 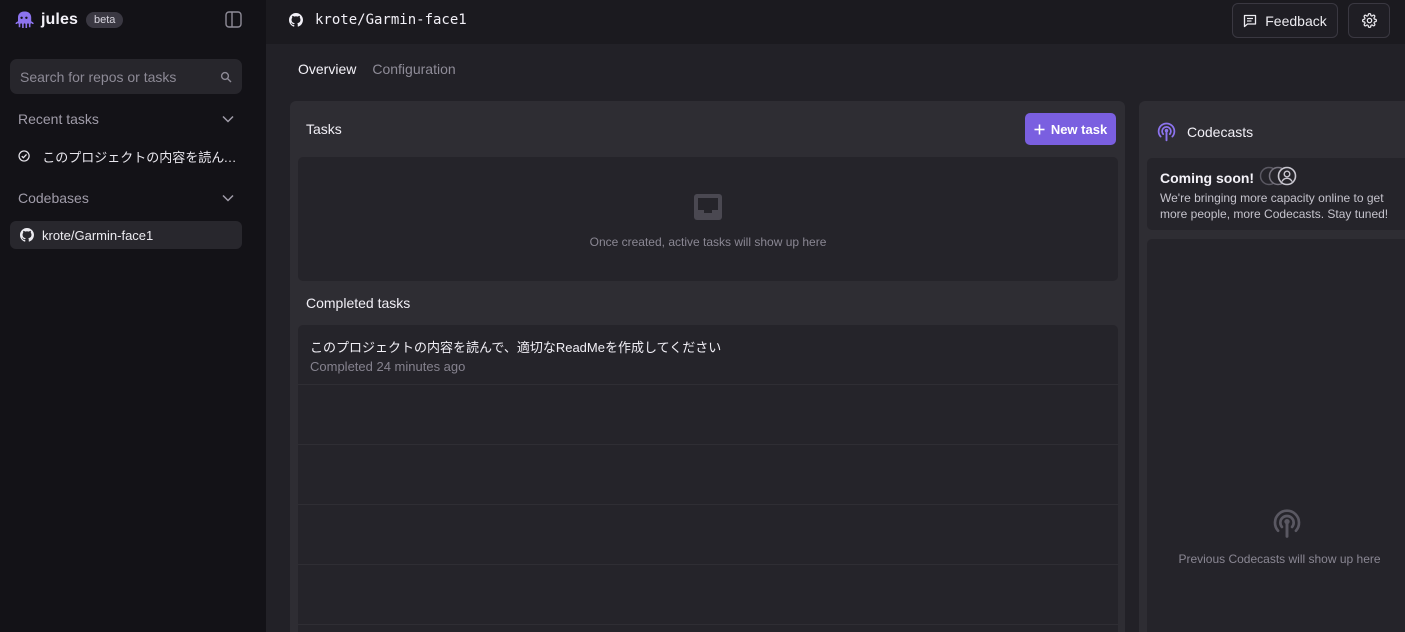 I want to click on octopus-logo-icon, so click(x=24, y=19).